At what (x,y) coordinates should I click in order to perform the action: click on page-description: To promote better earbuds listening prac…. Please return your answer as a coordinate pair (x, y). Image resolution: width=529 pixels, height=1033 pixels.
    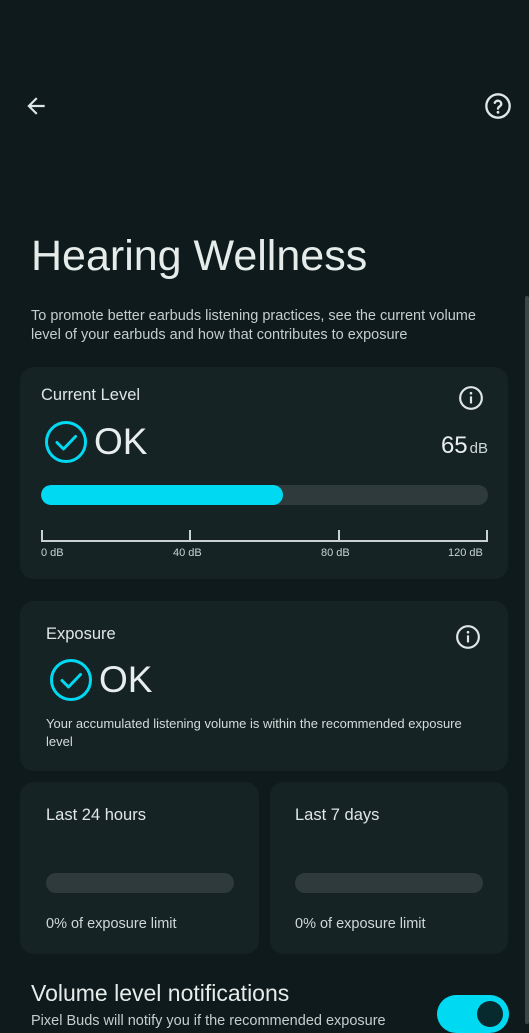
    Looking at the image, I should click on (253, 325).